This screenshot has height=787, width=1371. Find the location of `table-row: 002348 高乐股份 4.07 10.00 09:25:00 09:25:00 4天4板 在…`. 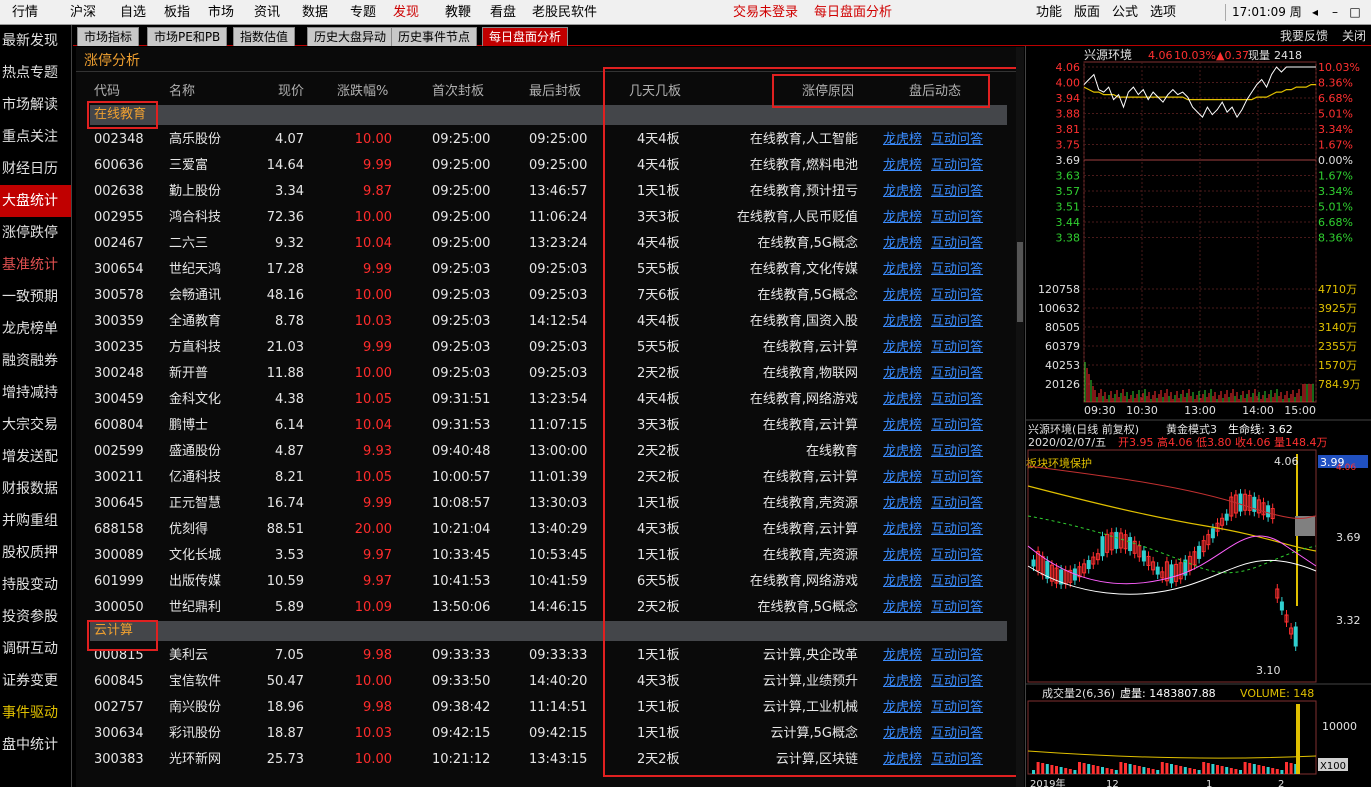

table-row: 002348 高乐股份 4.07 10.00 09:25:00 09:25:00 4天4板 在… is located at coordinates (541, 140).